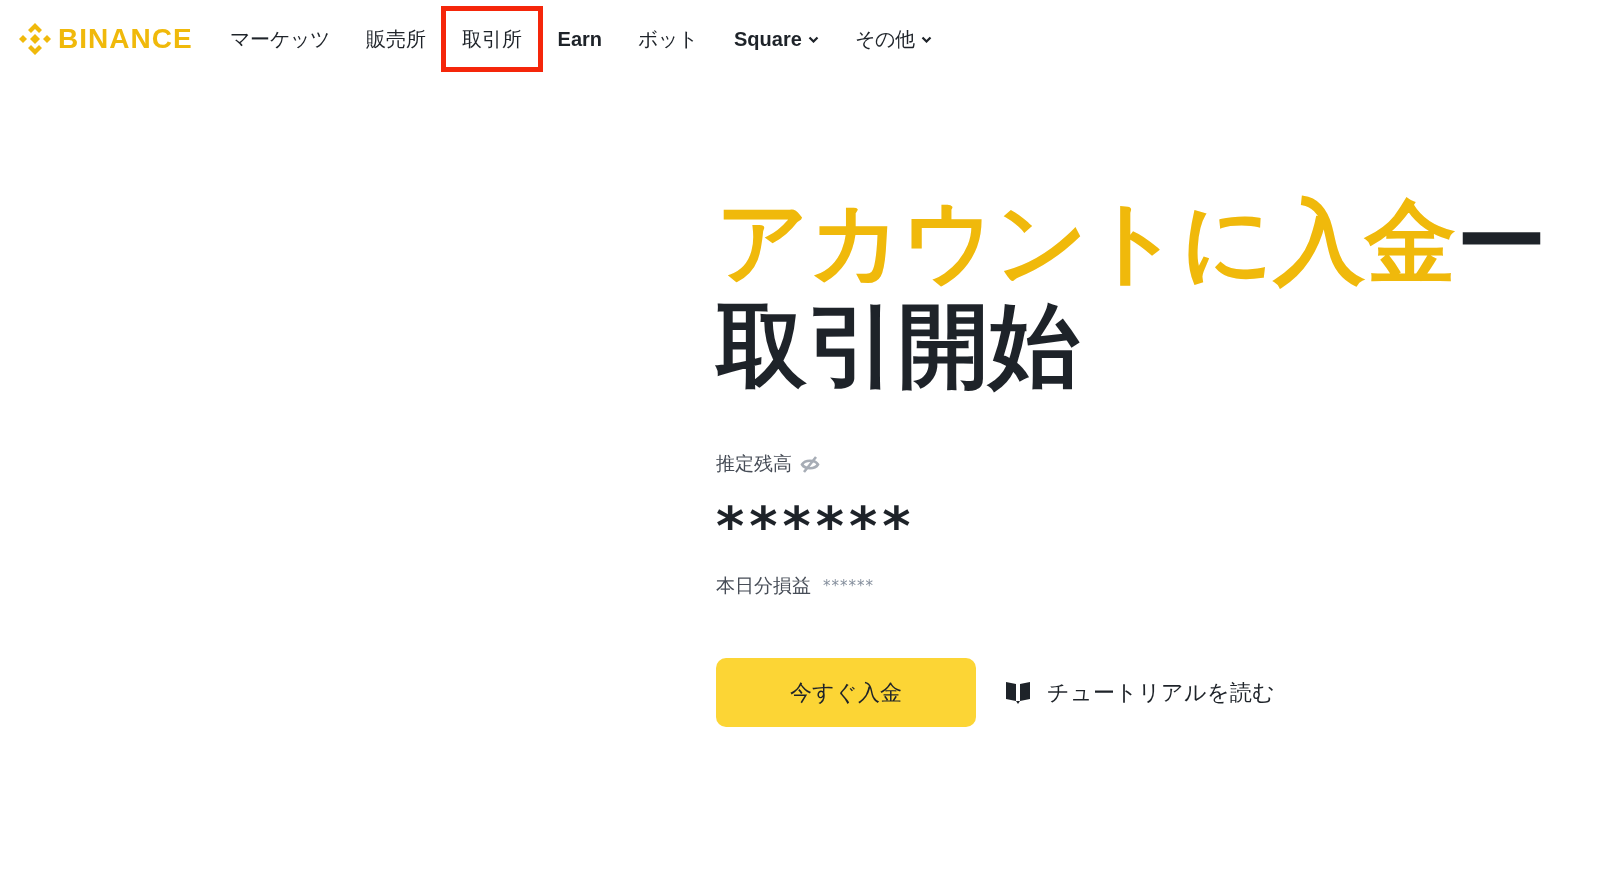 The image size is (1600, 875). I want to click on book-icon, so click(1018, 692).